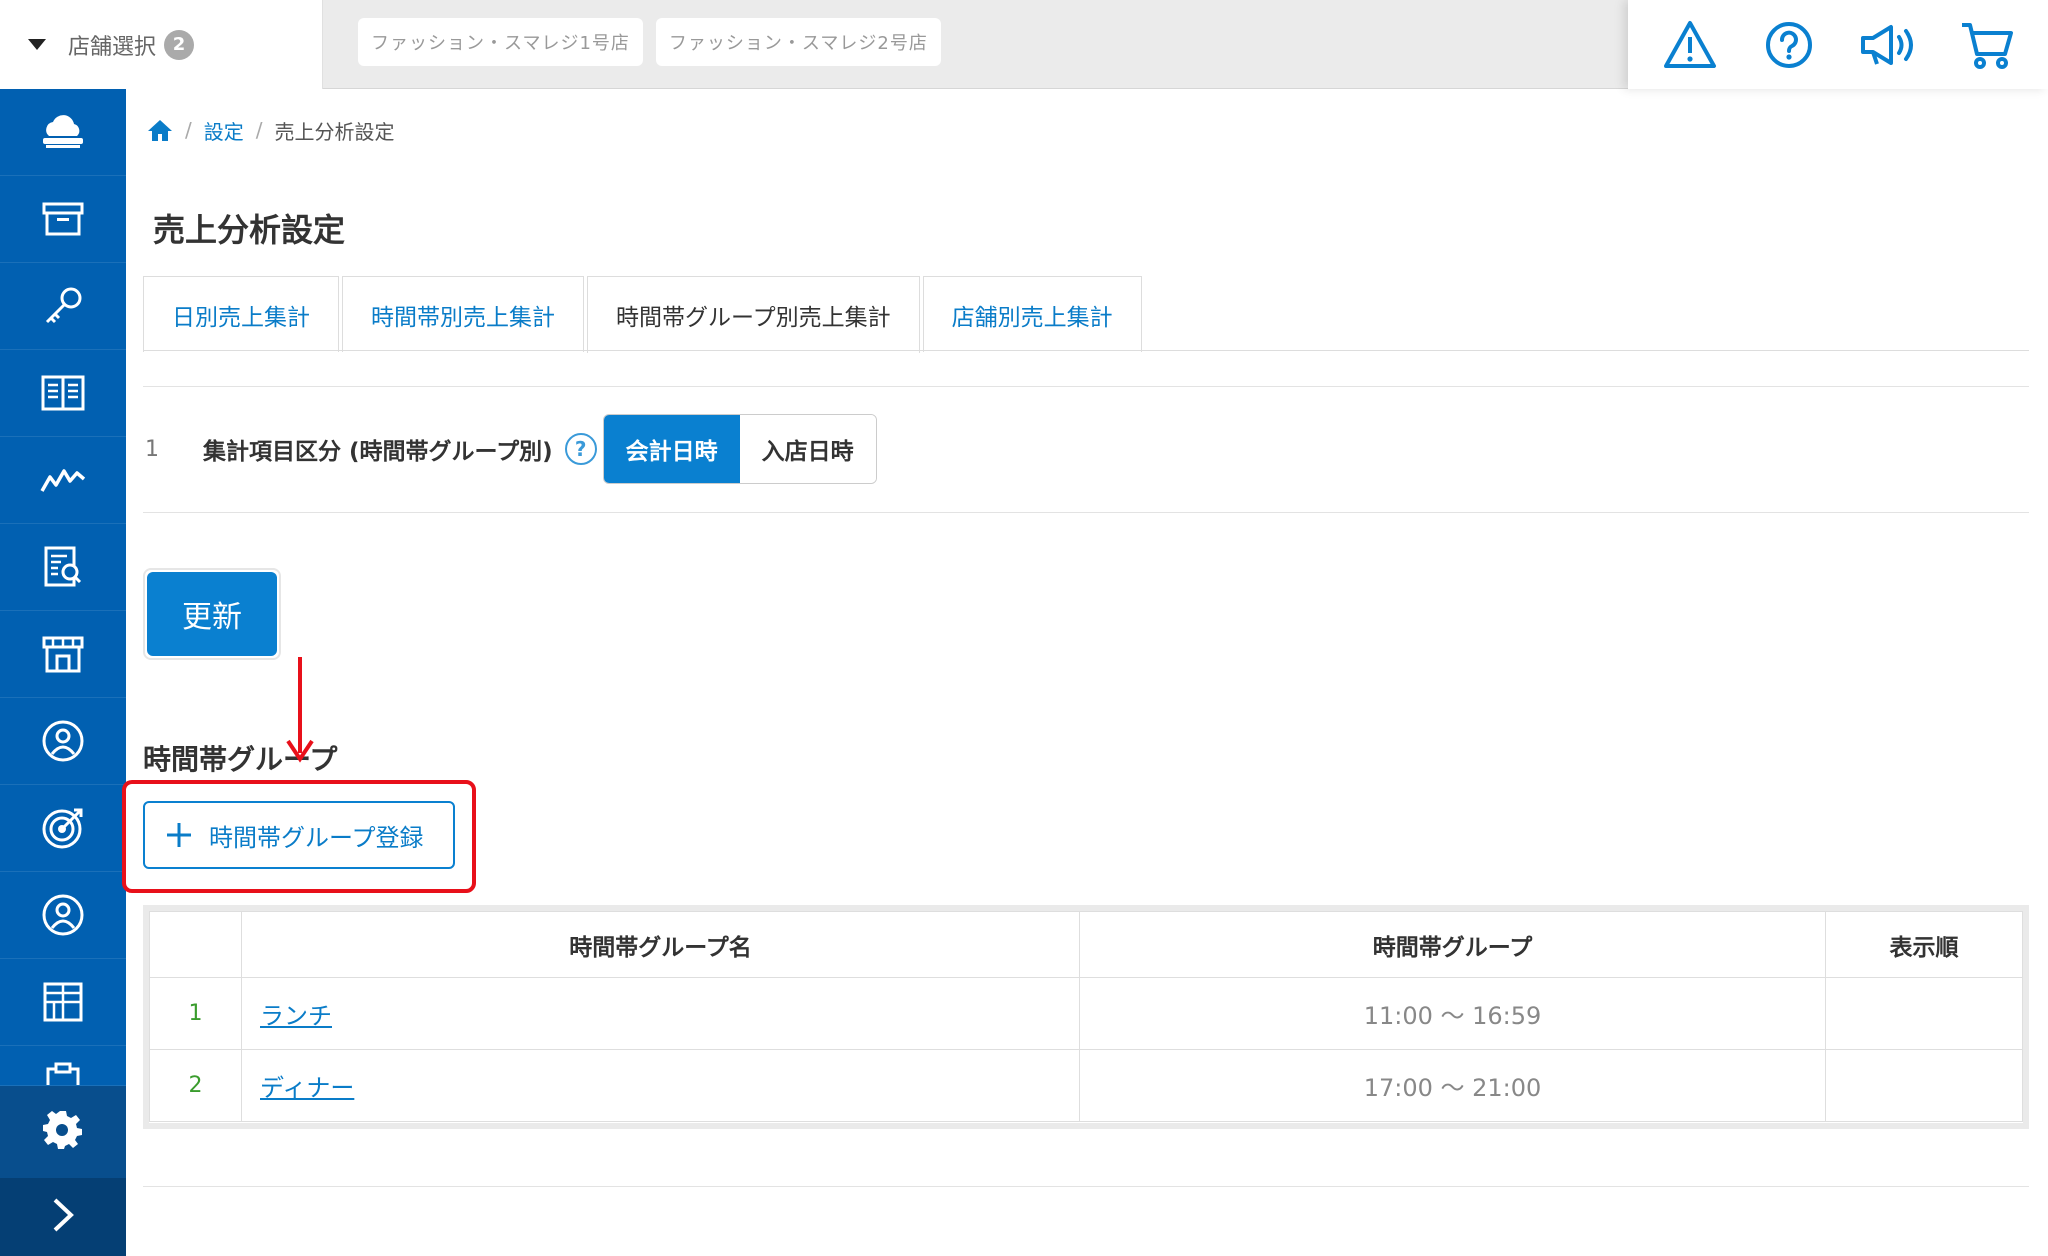  I want to click on trend-chart-icon, so click(63, 480).